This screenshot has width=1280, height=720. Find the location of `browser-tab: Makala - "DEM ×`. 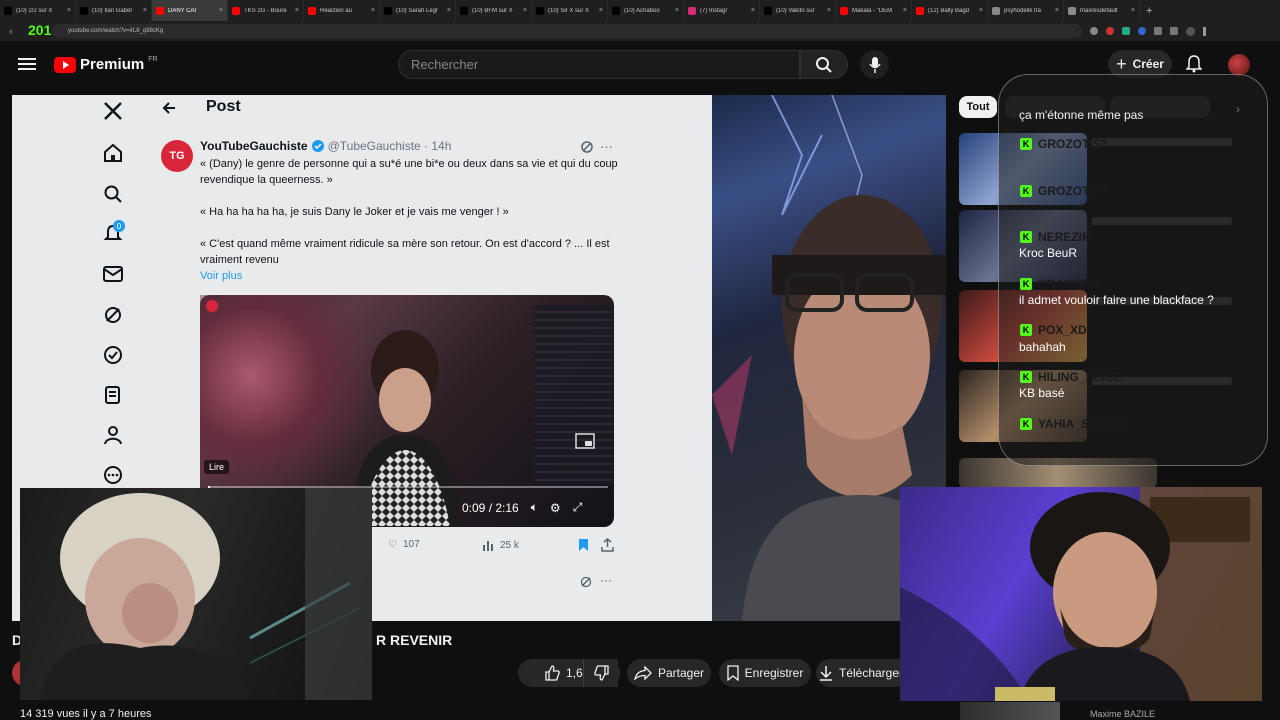

browser-tab: Makala - "DEM × is located at coordinates (874, 10).